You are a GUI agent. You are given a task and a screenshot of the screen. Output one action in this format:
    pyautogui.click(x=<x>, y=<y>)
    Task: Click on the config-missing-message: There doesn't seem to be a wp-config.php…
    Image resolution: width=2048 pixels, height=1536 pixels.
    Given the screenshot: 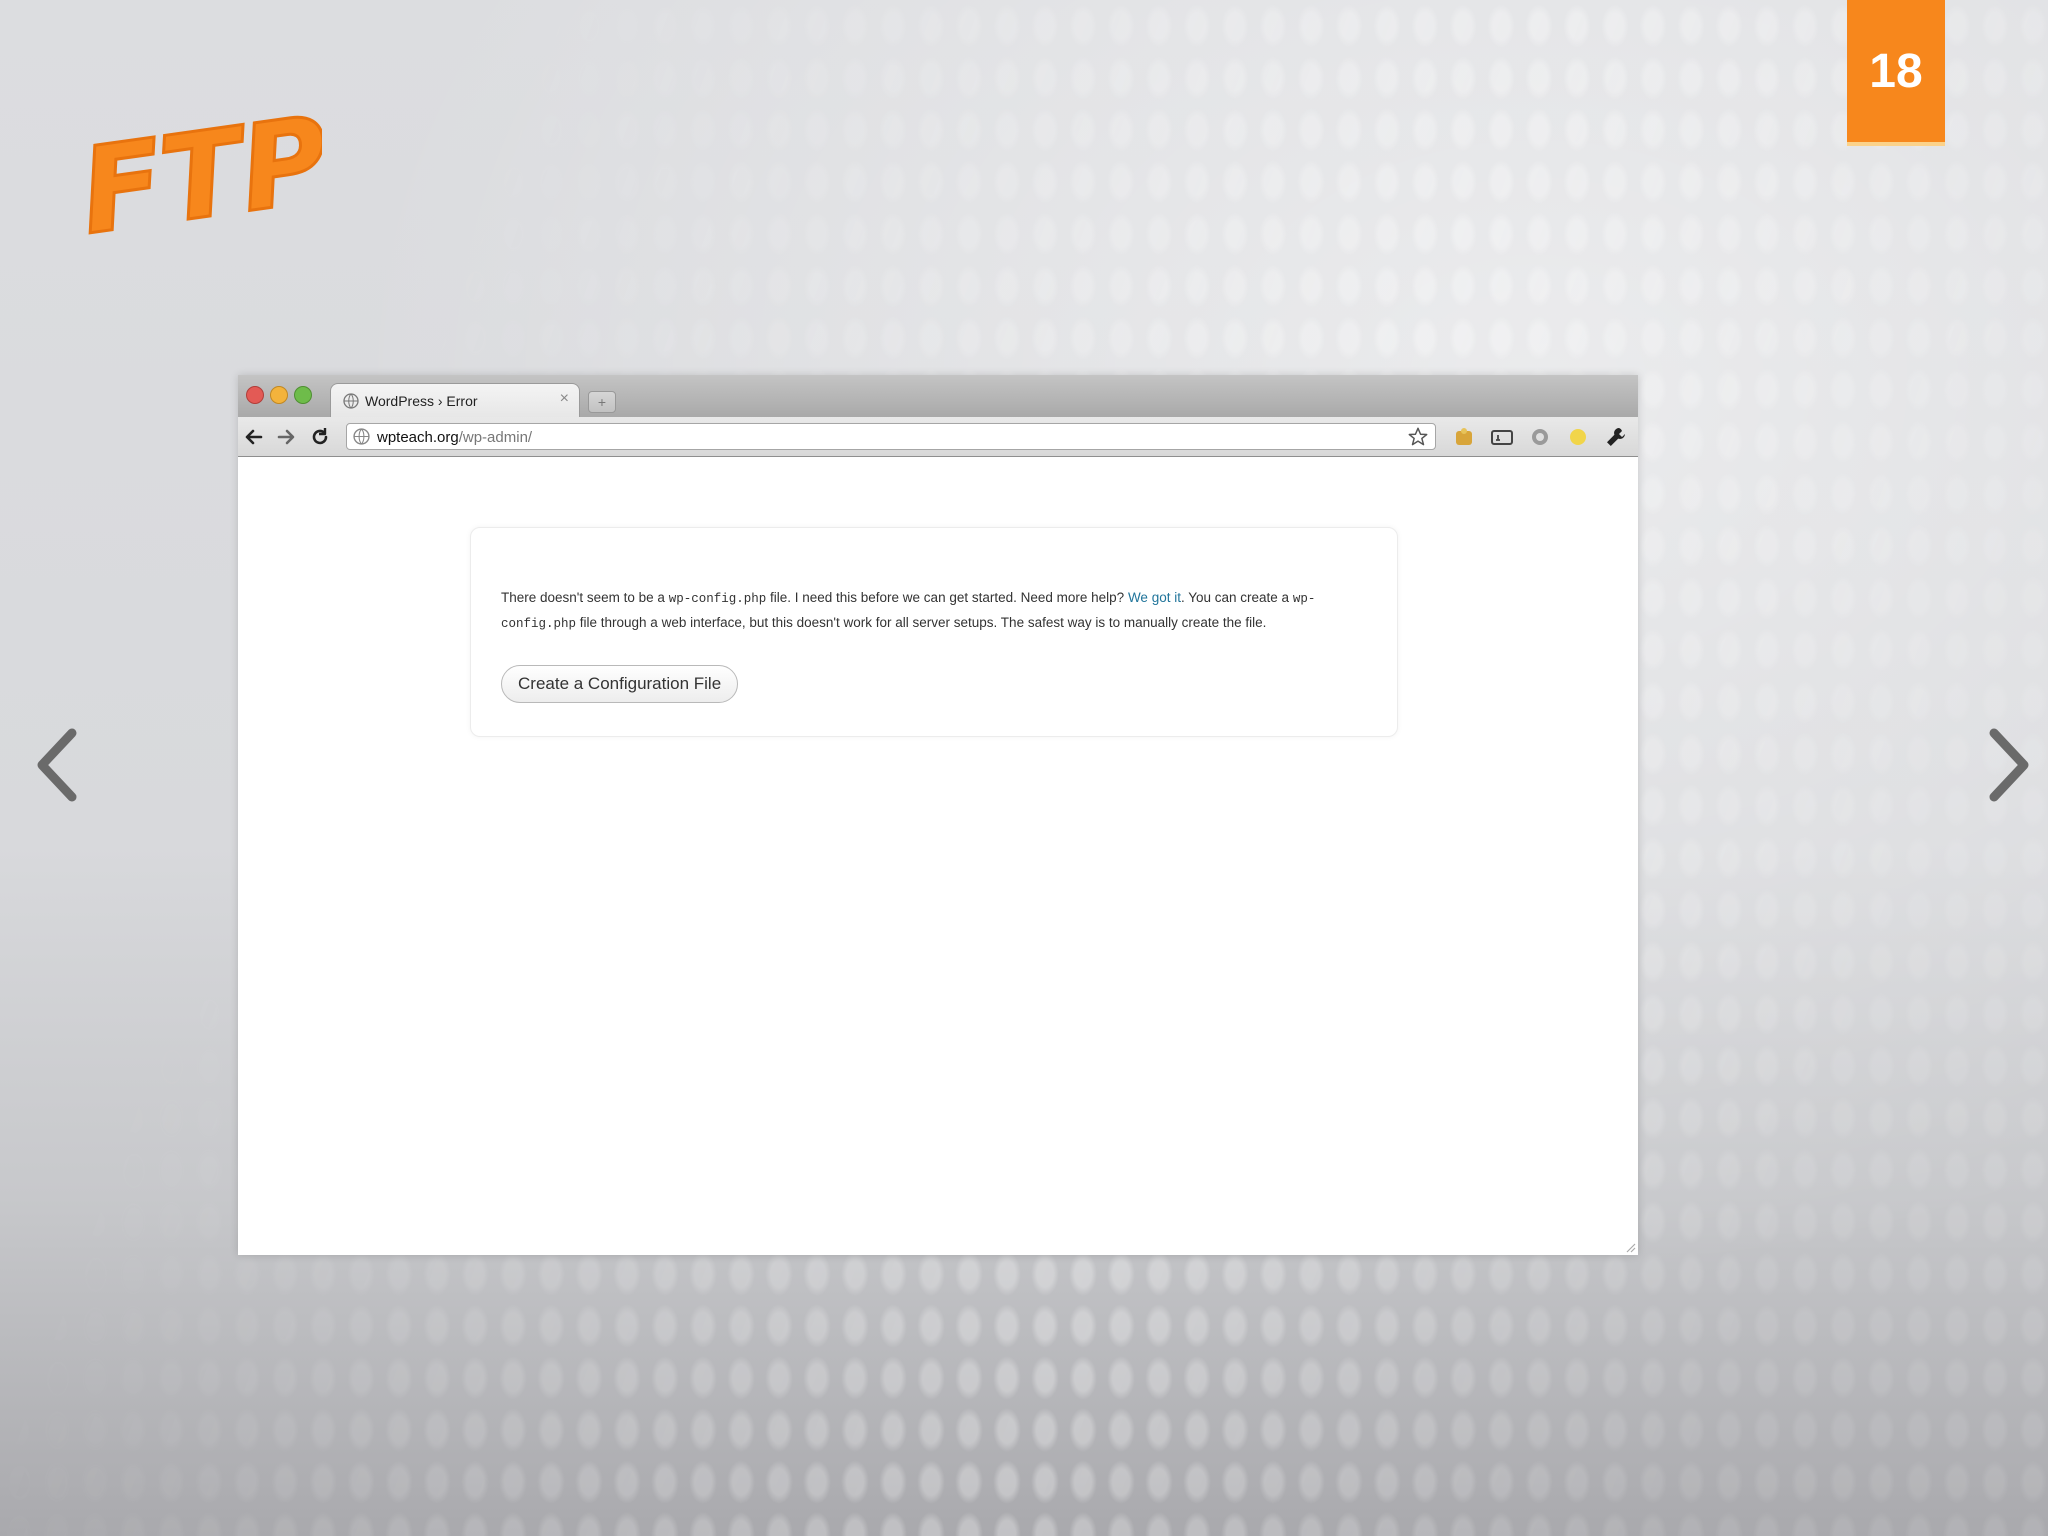 What is the action you would take?
    pyautogui.click(x=936, y=611)
    